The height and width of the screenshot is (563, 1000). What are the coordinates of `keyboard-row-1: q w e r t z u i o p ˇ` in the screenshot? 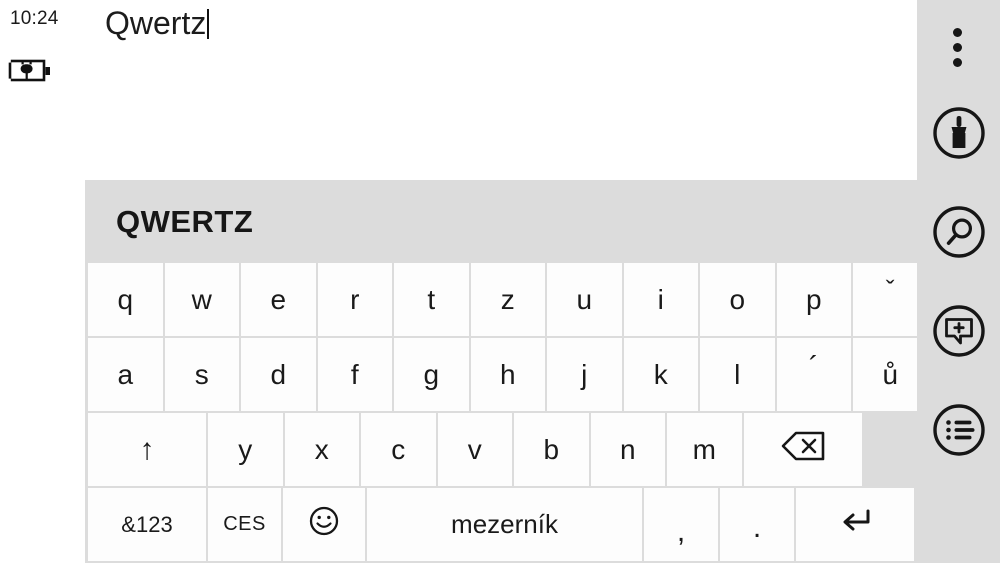 It's located at (508, 299).